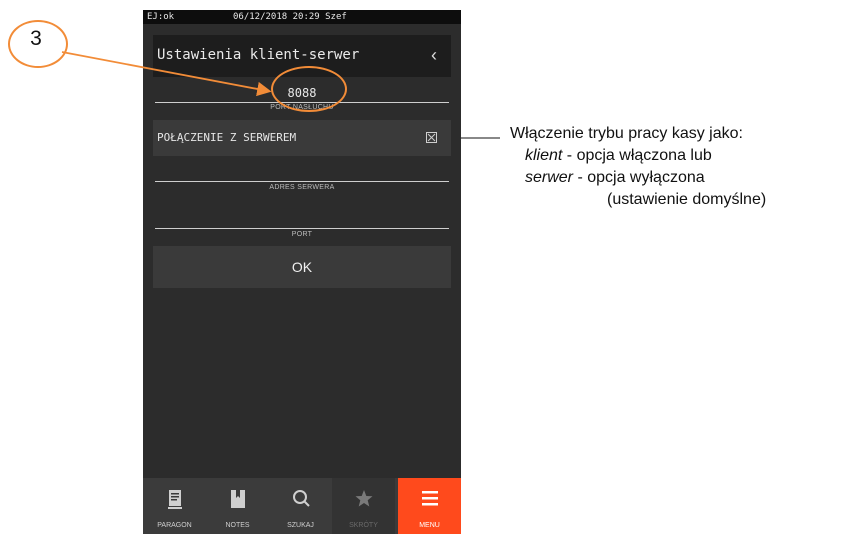 The image size is (841, 534). What do you see at coordinates (639, 177) in the screenshot?
I see `note-server-desc: - opcja wyłączona` at bounding box center [639, 177].